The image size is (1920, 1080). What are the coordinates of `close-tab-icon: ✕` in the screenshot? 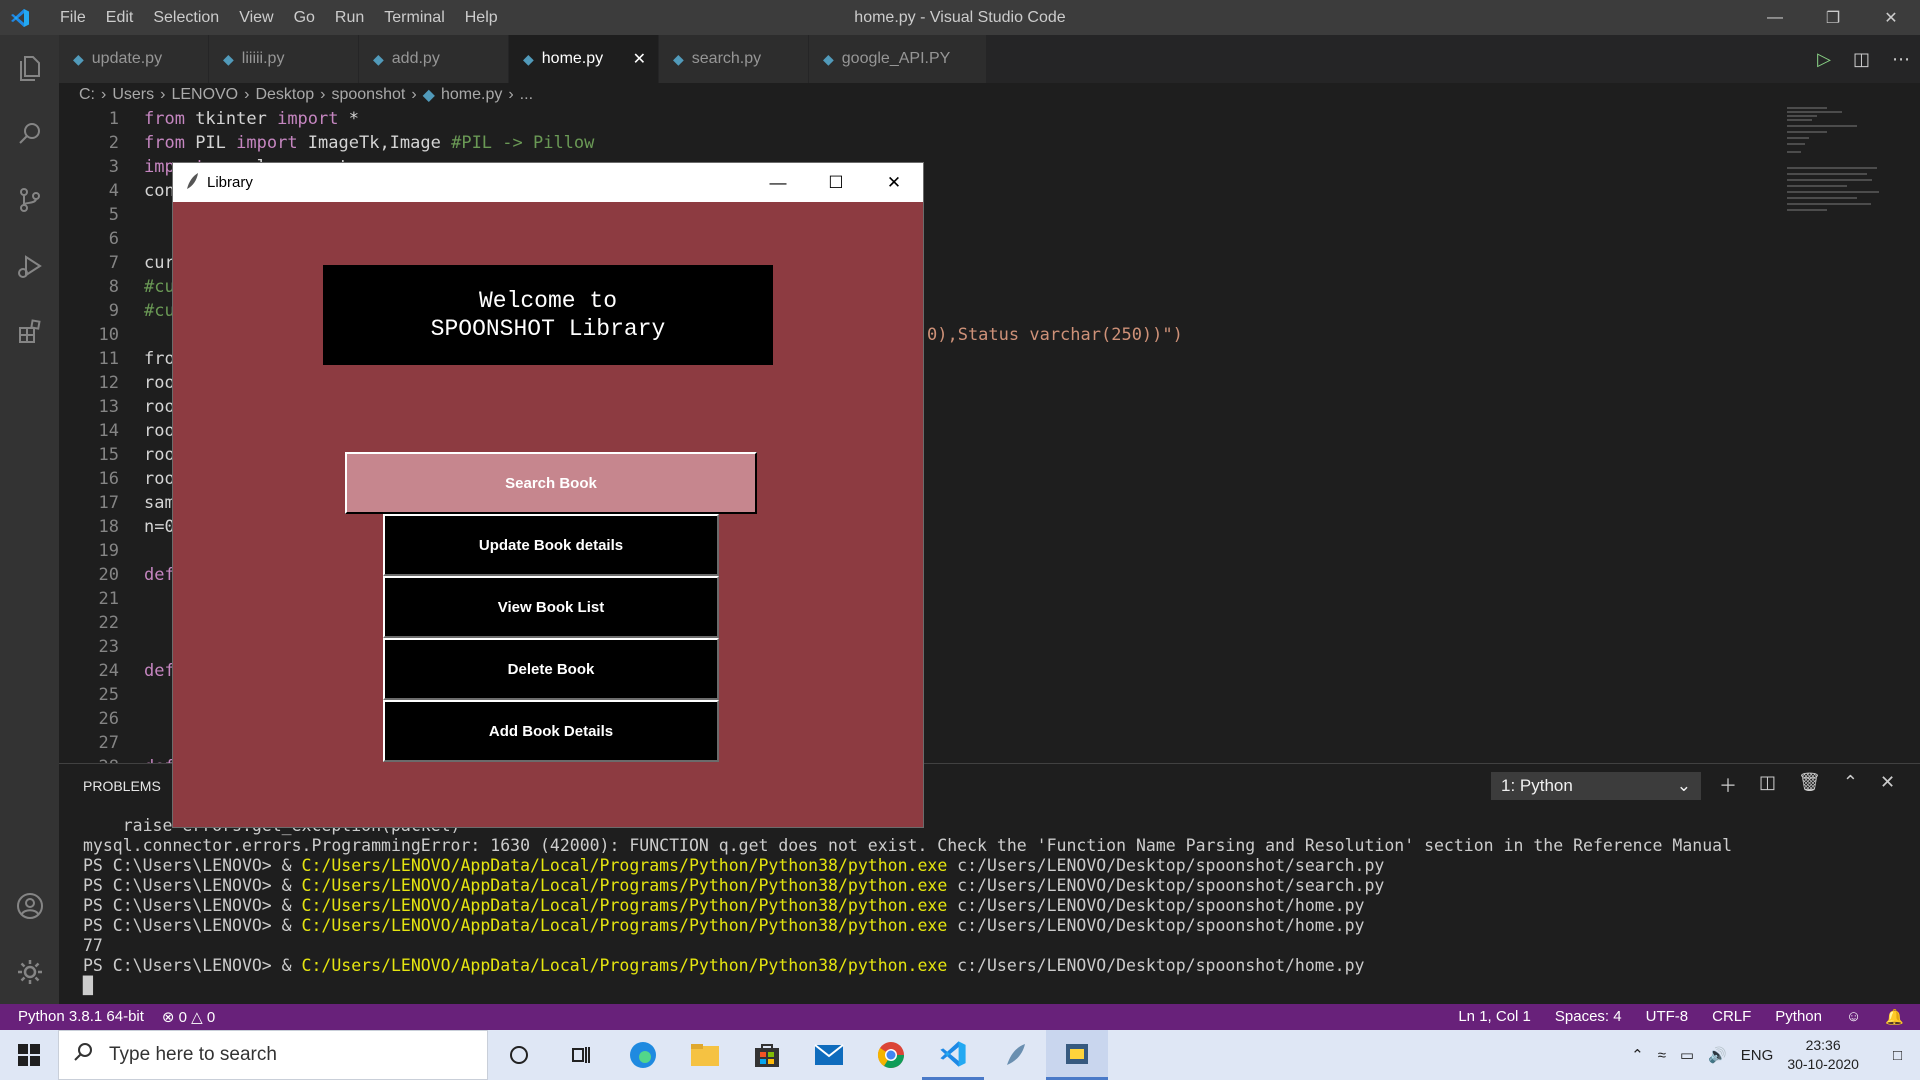 It's located at (639, 59).